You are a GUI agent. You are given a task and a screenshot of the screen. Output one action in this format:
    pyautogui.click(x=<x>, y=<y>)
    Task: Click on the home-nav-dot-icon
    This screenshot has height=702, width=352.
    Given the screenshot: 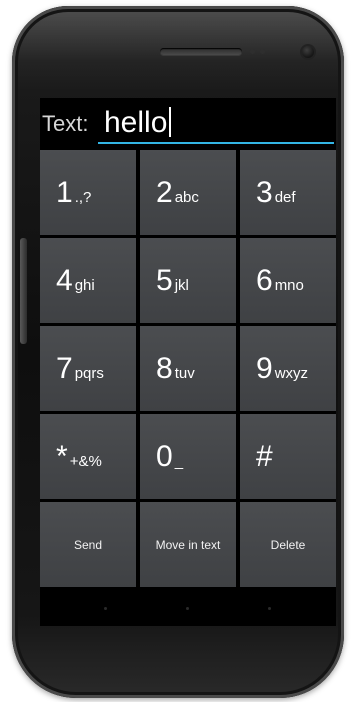 What is the action you would take?
    pyautogui.click(x=187, y=608)
    